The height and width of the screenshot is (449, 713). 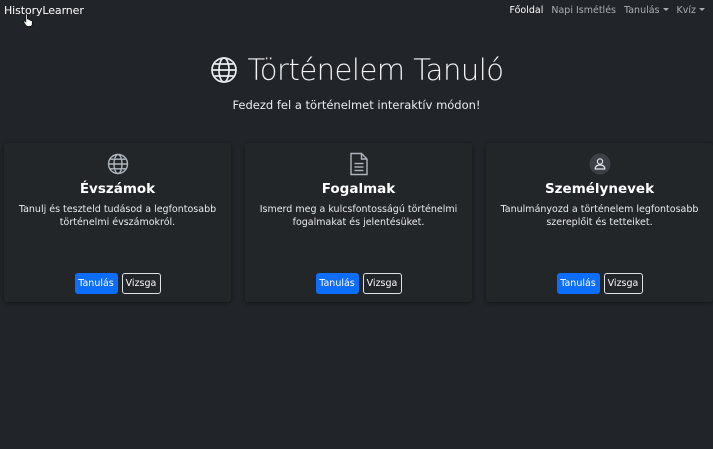 I want to click on nav-links: Főoldal Napi Ismétlés Tanulás Kvíz, so click(x=607, y=10).